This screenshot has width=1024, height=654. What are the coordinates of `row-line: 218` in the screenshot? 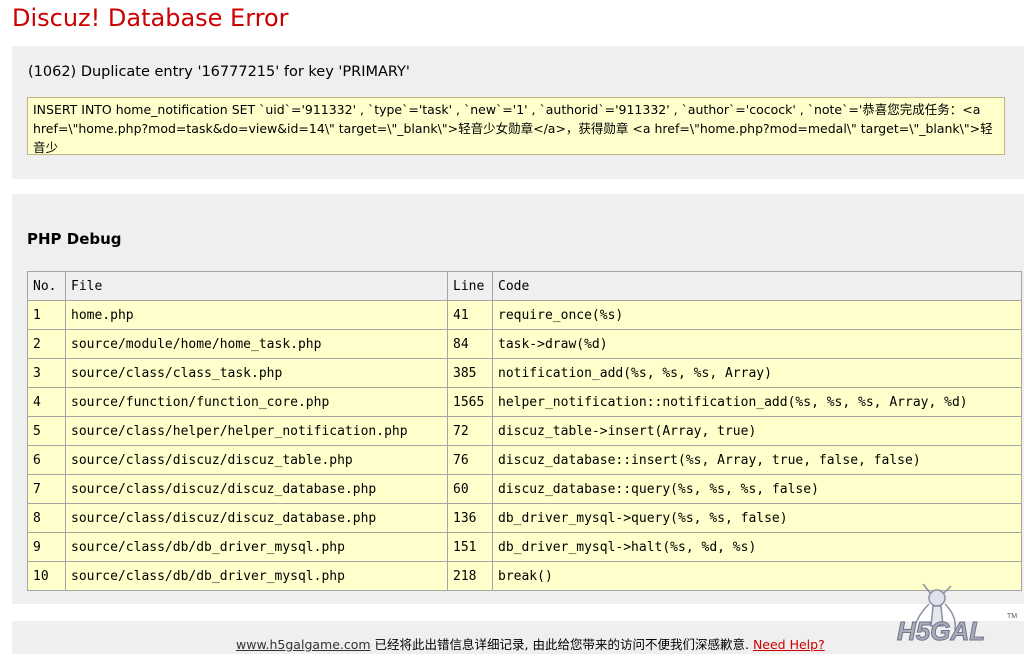 It's located at (470, 576).